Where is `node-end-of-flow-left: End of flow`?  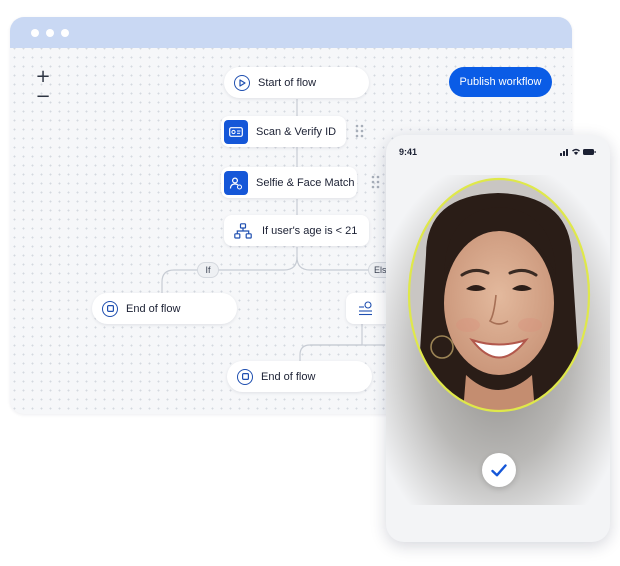
node-end-of-flow-left: End of flow is located at coordinates (164, 308).